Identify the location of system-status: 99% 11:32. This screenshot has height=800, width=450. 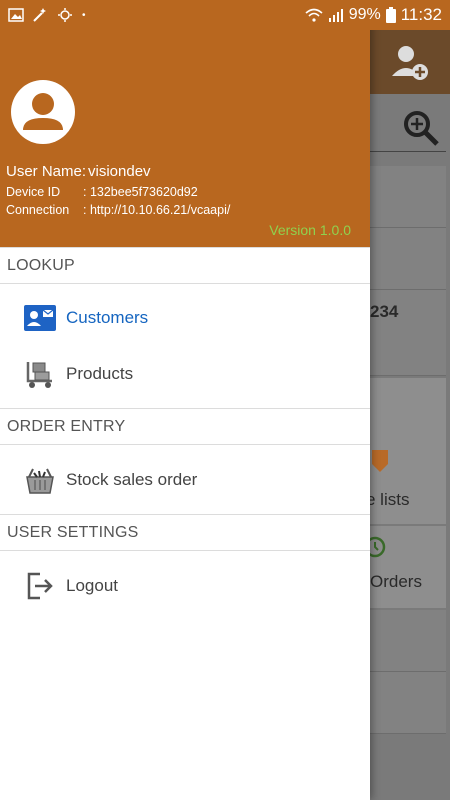
(373, 15).